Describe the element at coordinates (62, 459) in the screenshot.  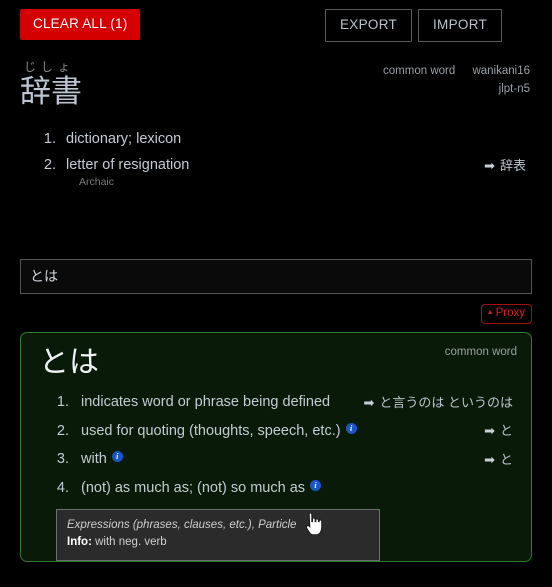
I see `sense-number: 3.` at that location.